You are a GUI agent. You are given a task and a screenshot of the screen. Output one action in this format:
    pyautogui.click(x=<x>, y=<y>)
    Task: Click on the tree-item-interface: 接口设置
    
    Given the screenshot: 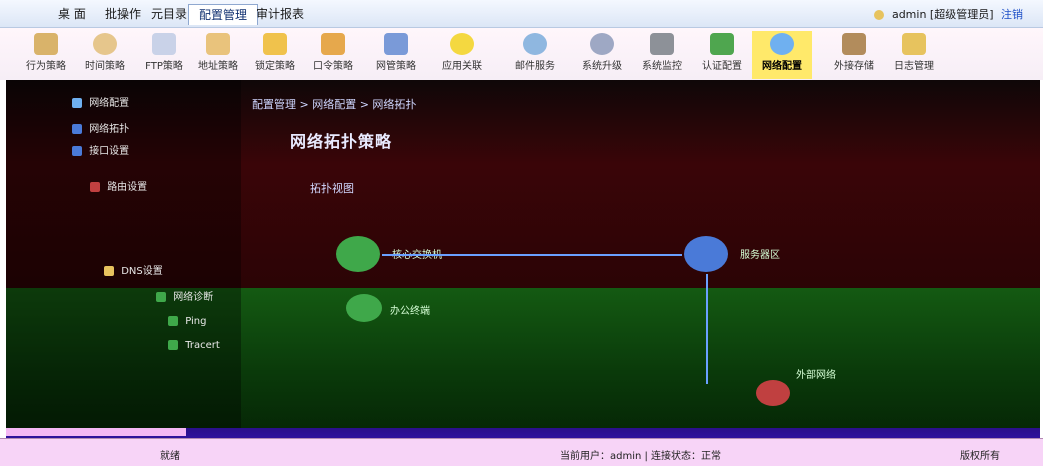 What is the action you would take?
    pyautogui.click(x=100, y=149)
    